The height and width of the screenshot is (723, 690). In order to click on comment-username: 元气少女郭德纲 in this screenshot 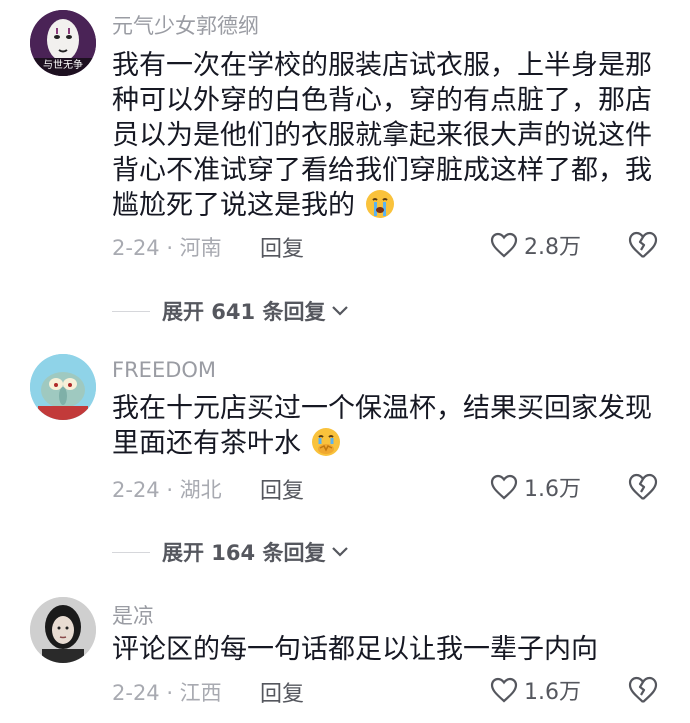, I will do `click(185, 25)`.